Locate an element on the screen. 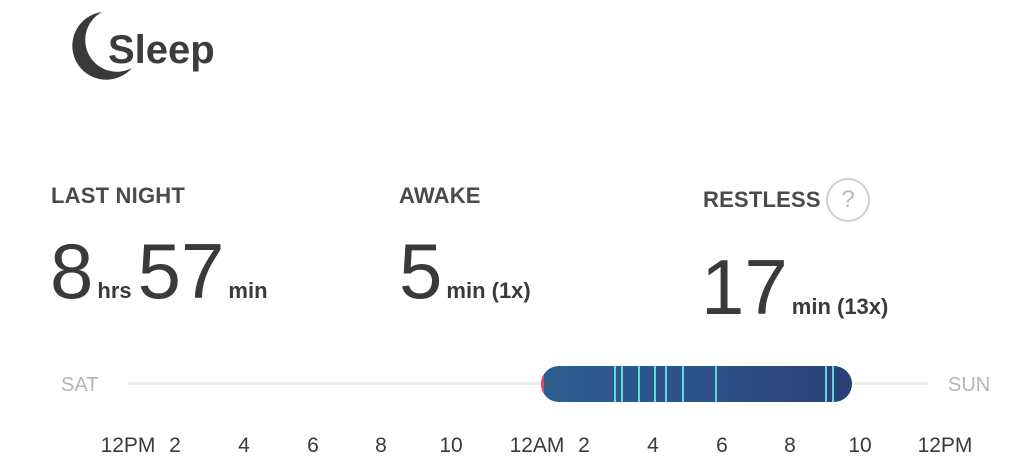 The image size is (1024, 475). awake-unit: min (1x) is located at coordinates (488, 290).